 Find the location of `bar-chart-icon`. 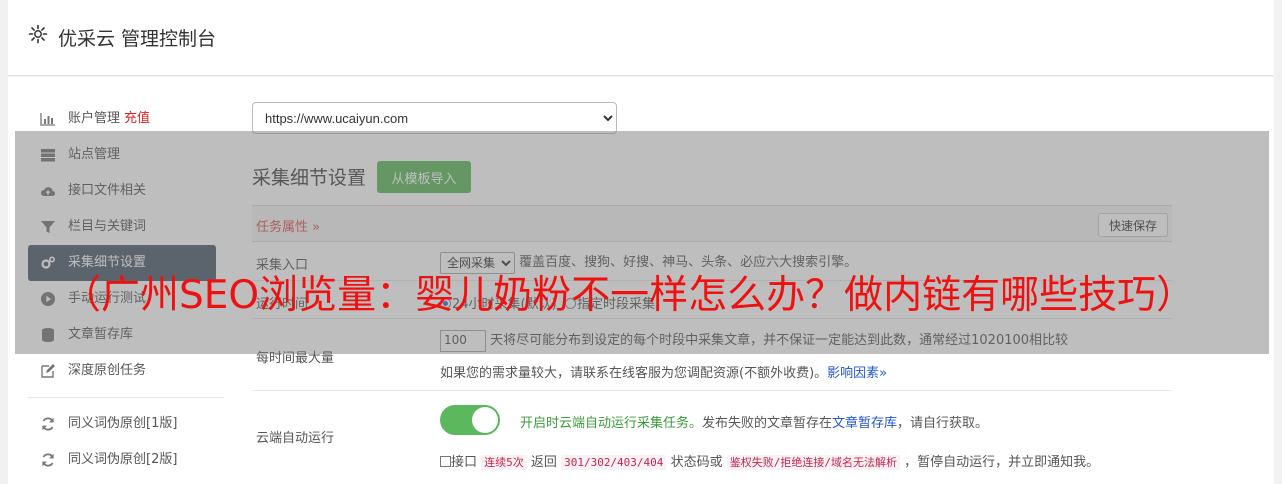

bar-chart-icon is located at coordinates (47, 119).